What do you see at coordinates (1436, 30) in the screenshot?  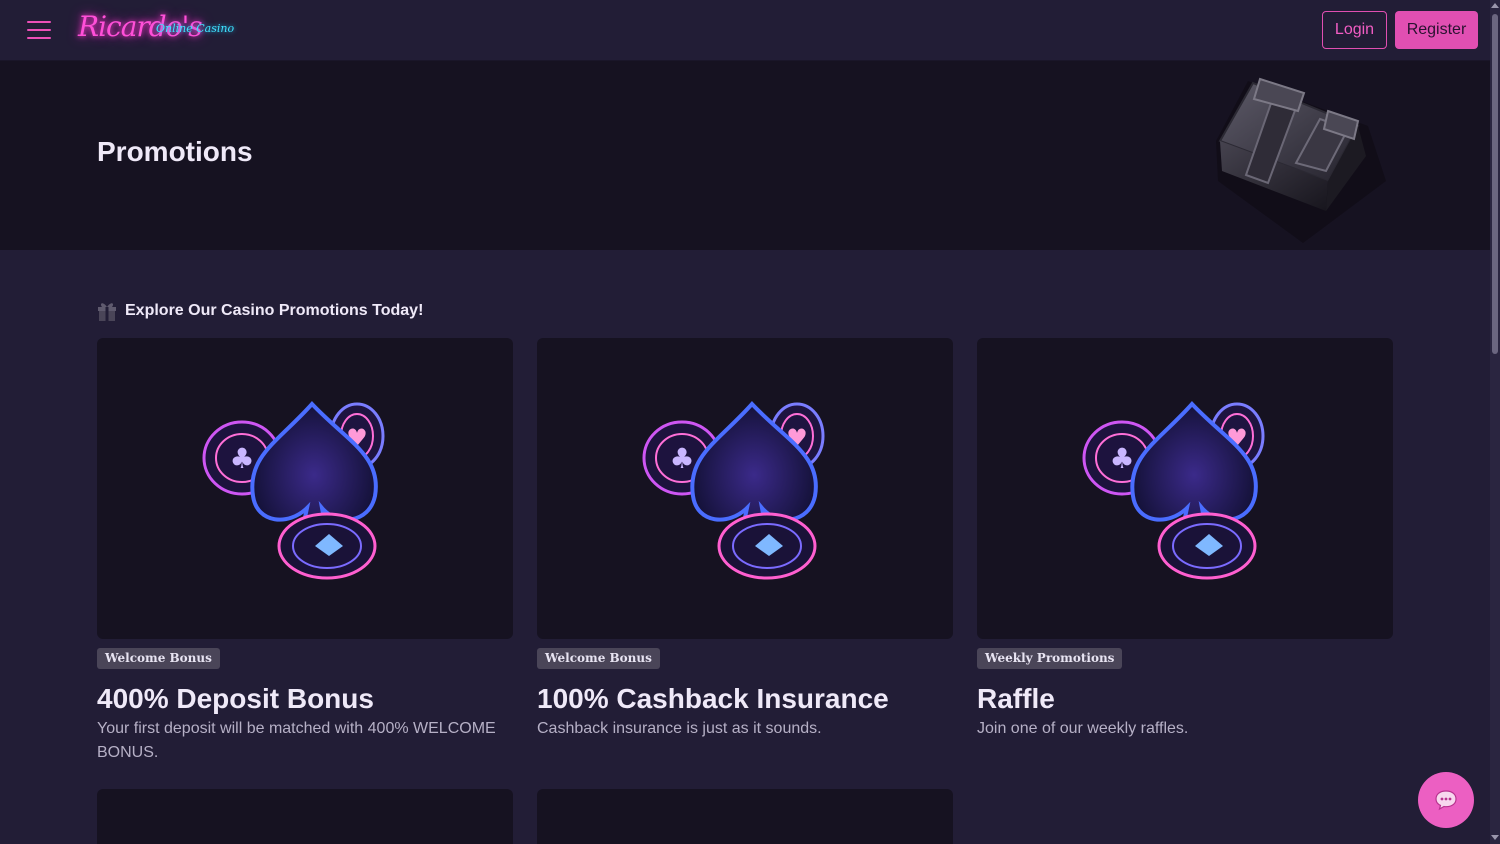 I see `register-button: Register` at bounding box center [1436, 30].